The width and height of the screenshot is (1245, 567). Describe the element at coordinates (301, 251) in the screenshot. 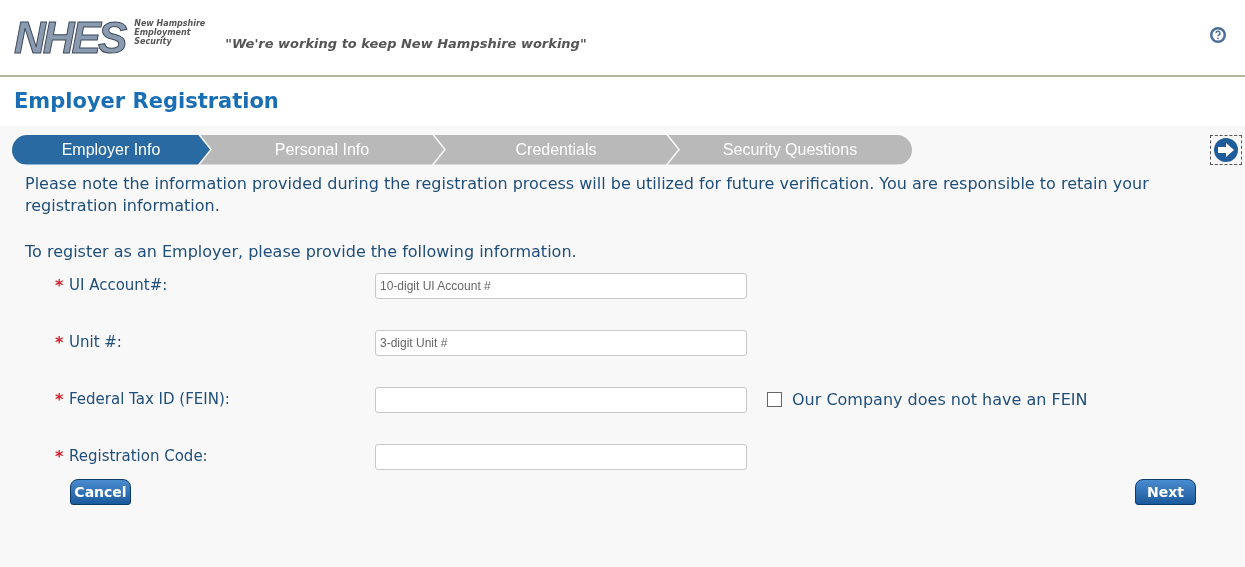

I see `intro-text: To register as an Employer, please provide the following information.` at that location.